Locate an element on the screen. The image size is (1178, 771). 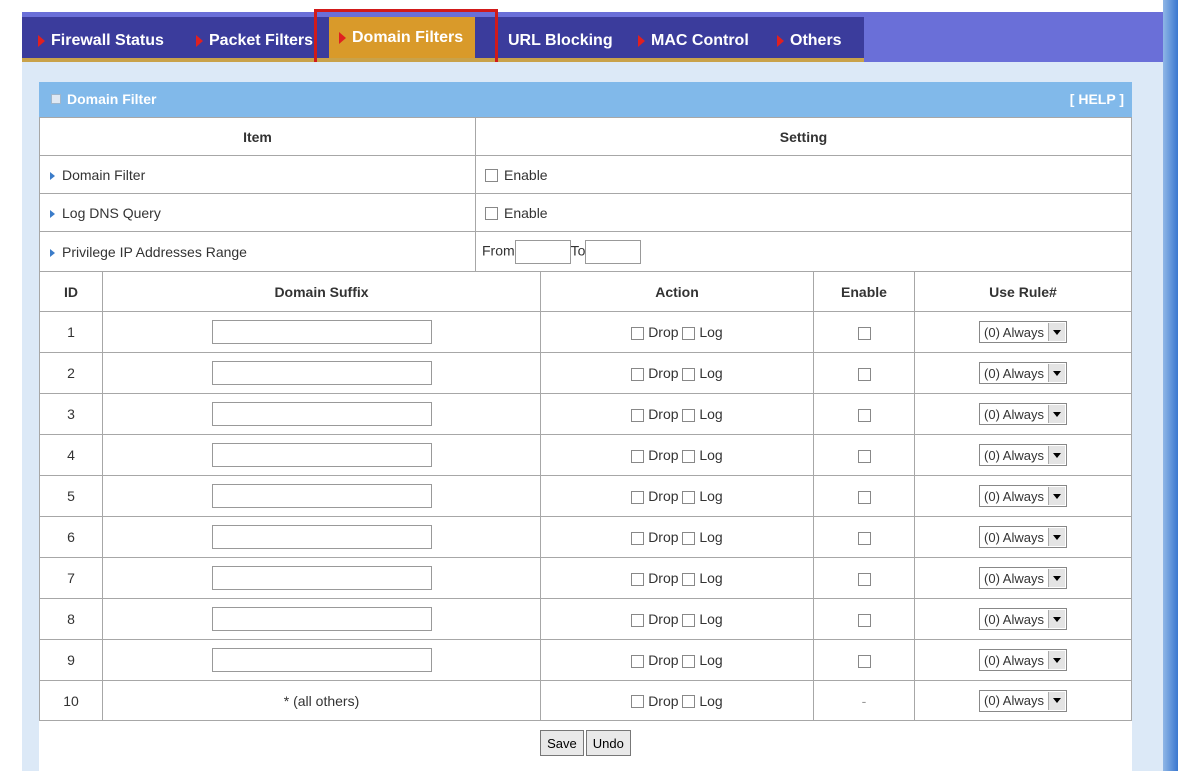
row-id: 4 is located at coordinates (71, 455).